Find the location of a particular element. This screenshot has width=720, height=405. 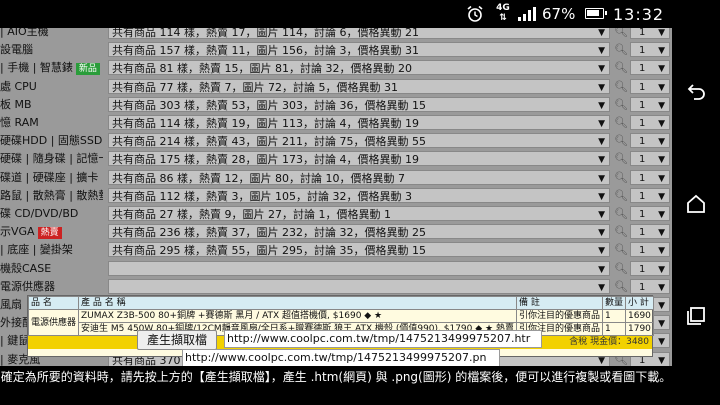

product-select: 共有商品 157 樣，熱賣 11，圖片 156，討論 3，價格異動 31 ▼ is located at coordinates (359, 49).